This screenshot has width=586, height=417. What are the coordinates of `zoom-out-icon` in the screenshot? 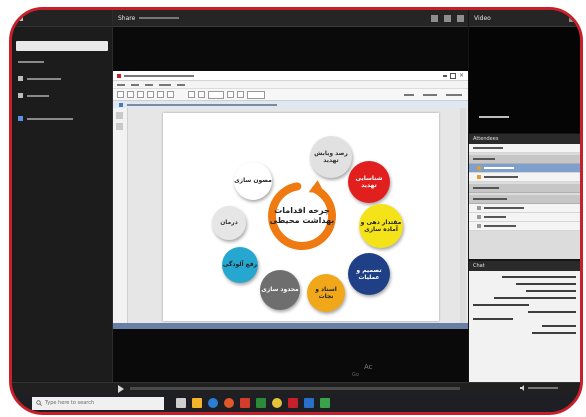 It's located at (230, 94).